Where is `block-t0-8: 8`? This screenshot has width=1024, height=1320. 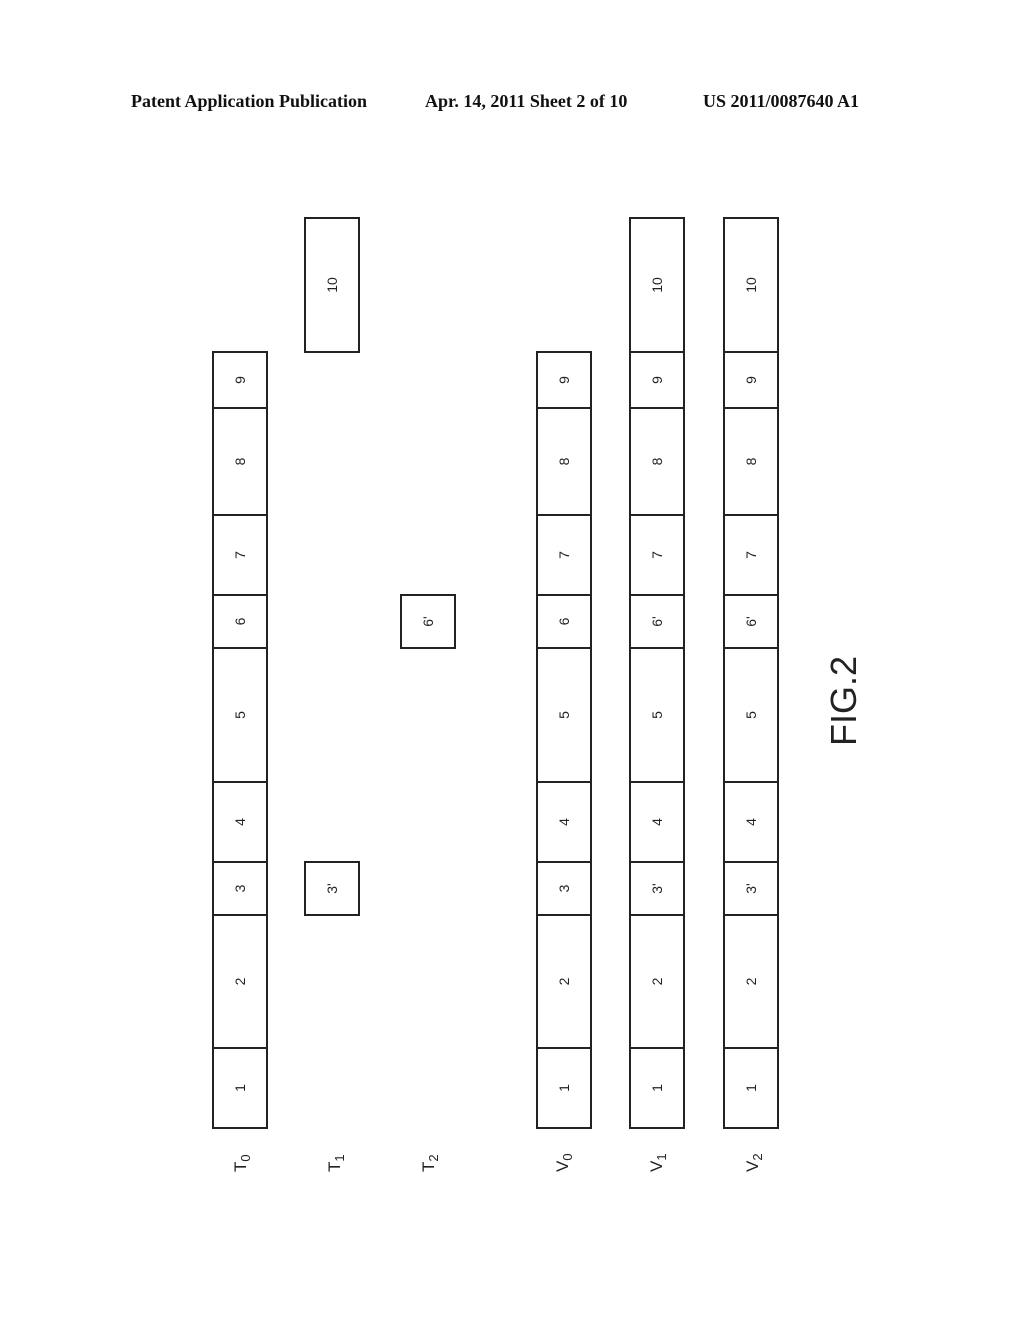
block-t0-8: 8 is located at coordinates (240, 461).